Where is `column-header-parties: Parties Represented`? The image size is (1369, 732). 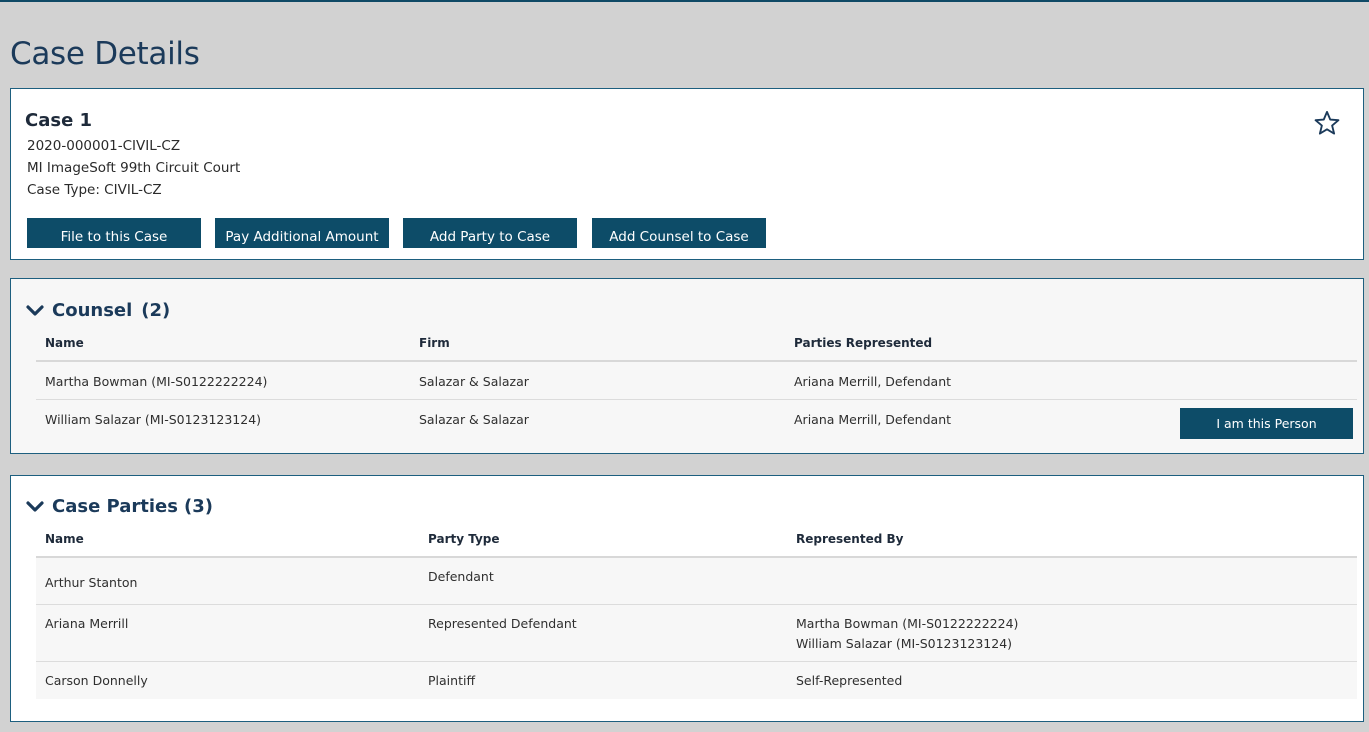
column-header-parties: Parties Represented is located at coordinates (863, 343).